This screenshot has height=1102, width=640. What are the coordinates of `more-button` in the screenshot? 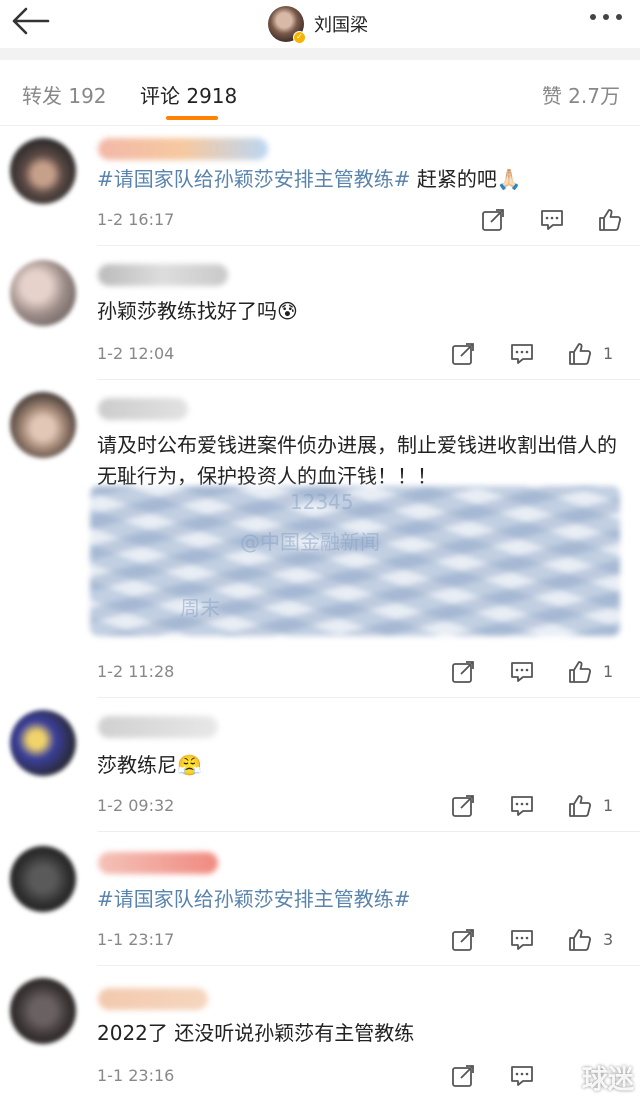 It's located at (606, 17).